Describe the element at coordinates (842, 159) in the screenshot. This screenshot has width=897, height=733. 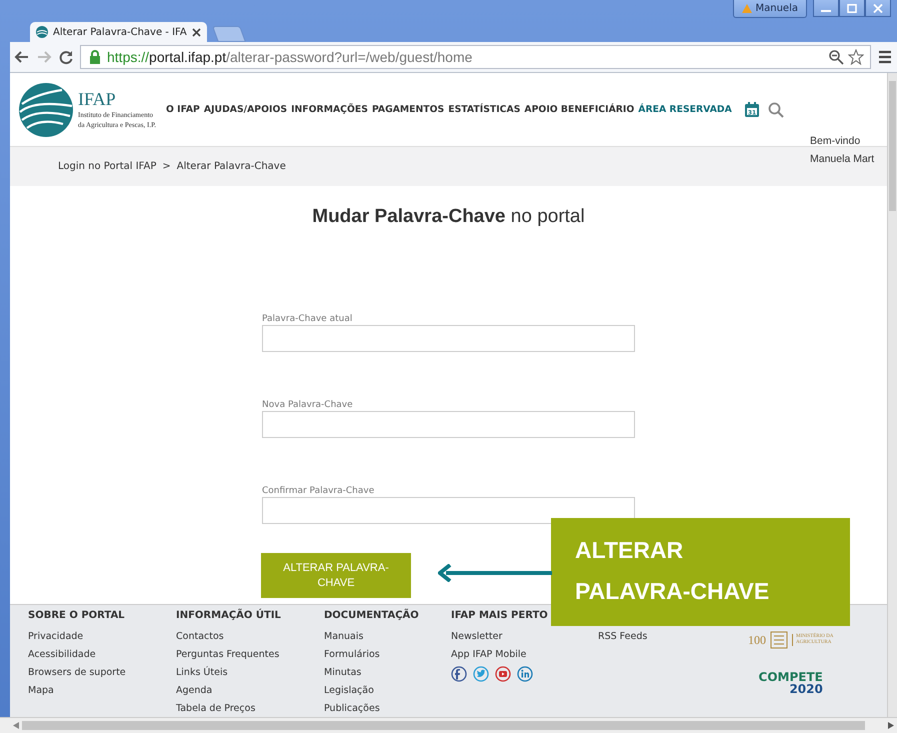
I see `welcome-text: Manuela Mart` at that location.